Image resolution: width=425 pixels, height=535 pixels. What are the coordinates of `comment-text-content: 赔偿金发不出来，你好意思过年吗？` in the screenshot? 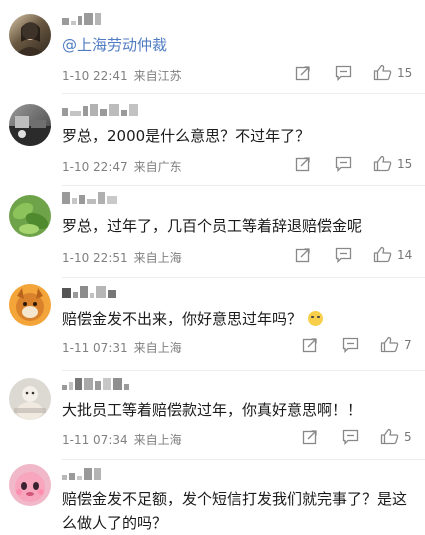 It's located at (182, 319).